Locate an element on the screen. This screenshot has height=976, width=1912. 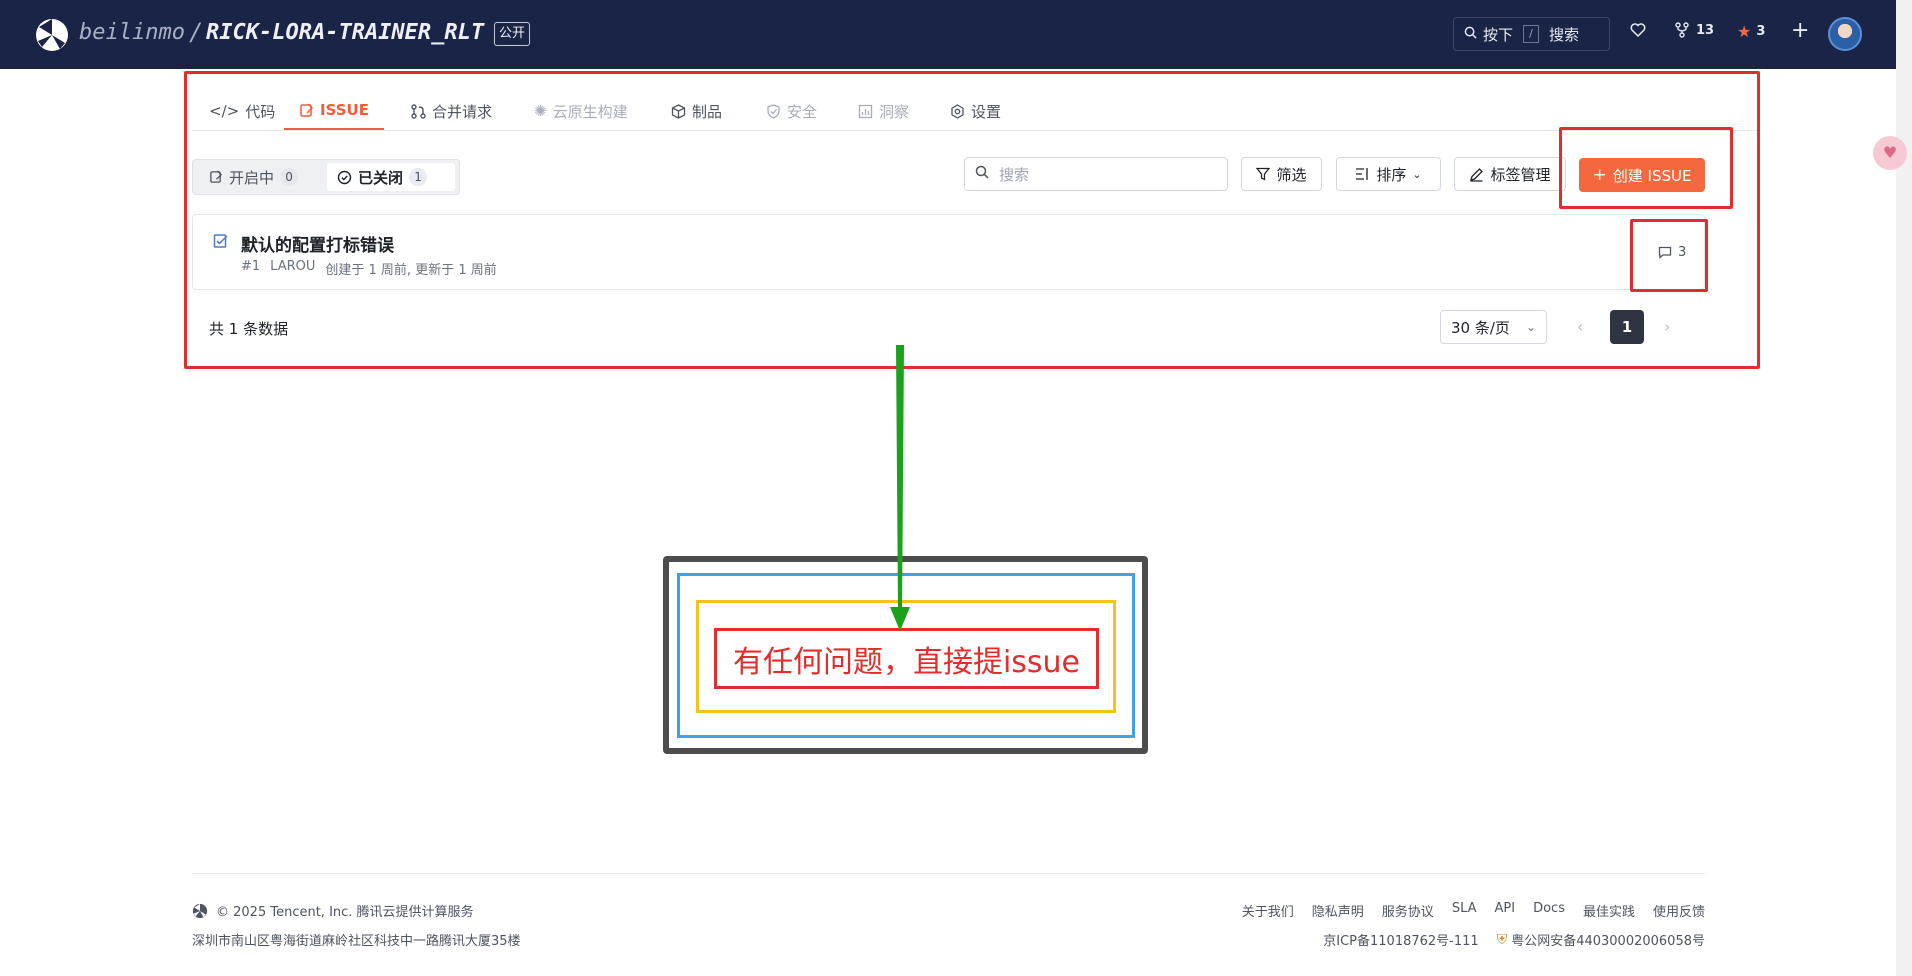
search-shortcut-key: / is located at coordinates (1531, 34).